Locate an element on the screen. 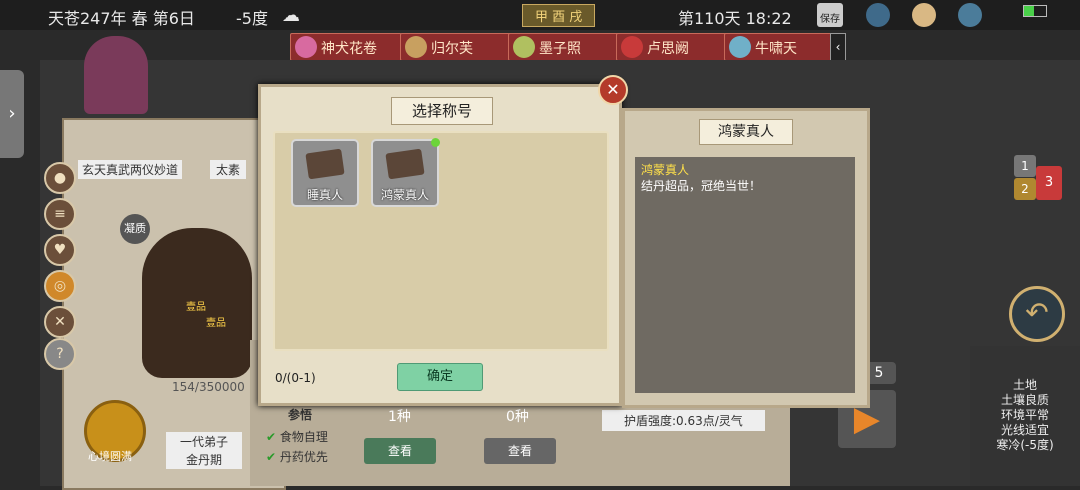 This screenshot has width=1080, height=490. disciple-name: 卢思阙 is located at coordinates (668, 49).